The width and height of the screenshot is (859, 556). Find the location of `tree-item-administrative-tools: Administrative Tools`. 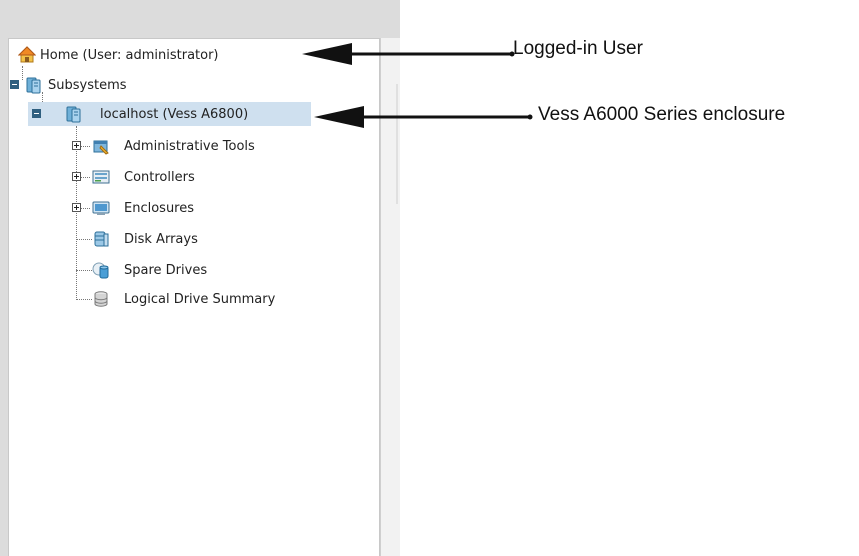

tree-item-administrative-tools: Administrative Tools is located at coordinates (198, 146).